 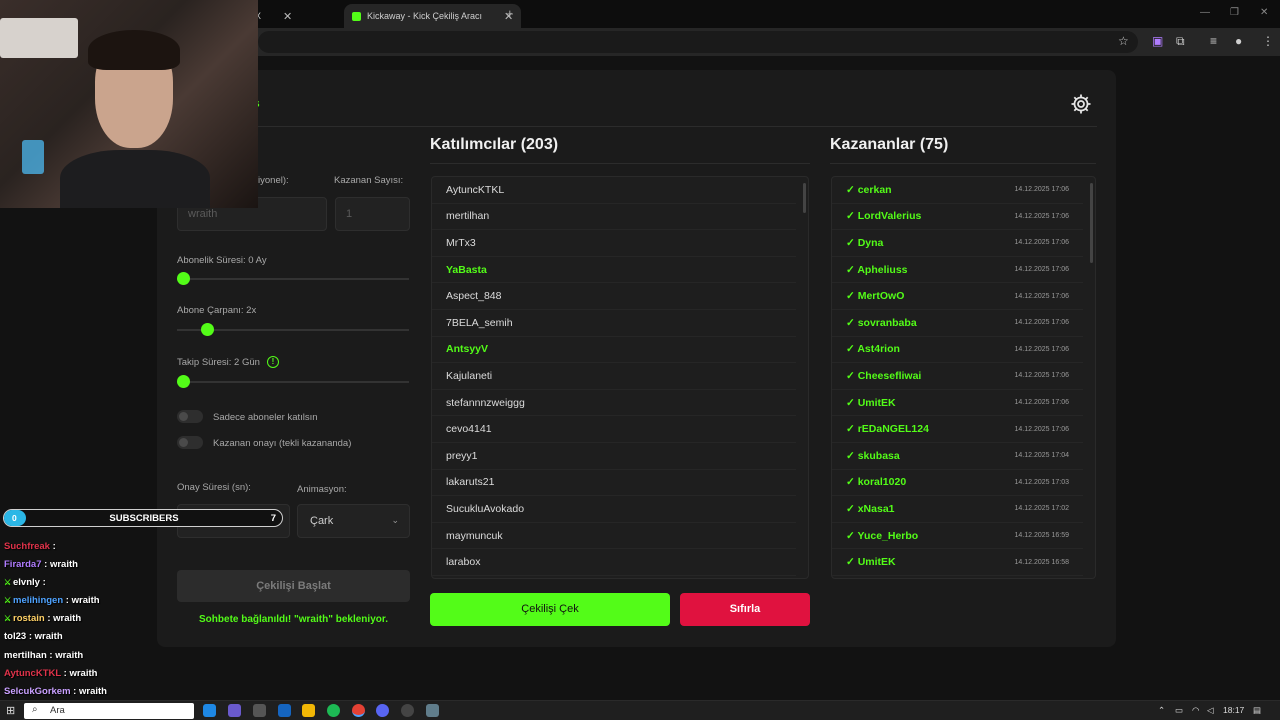 What do you see at coordinates (957, 536) in the screenshot?
I see `winner-row: ✓ Yuce_Herbo 14.12.2025 16:59` at bounding box center [957, 536].